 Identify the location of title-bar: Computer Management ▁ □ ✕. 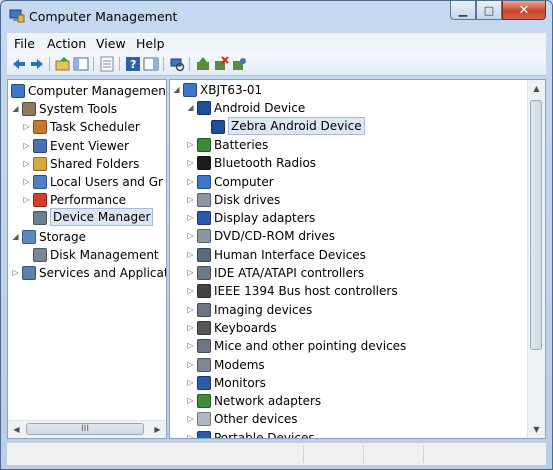
(276, 17).